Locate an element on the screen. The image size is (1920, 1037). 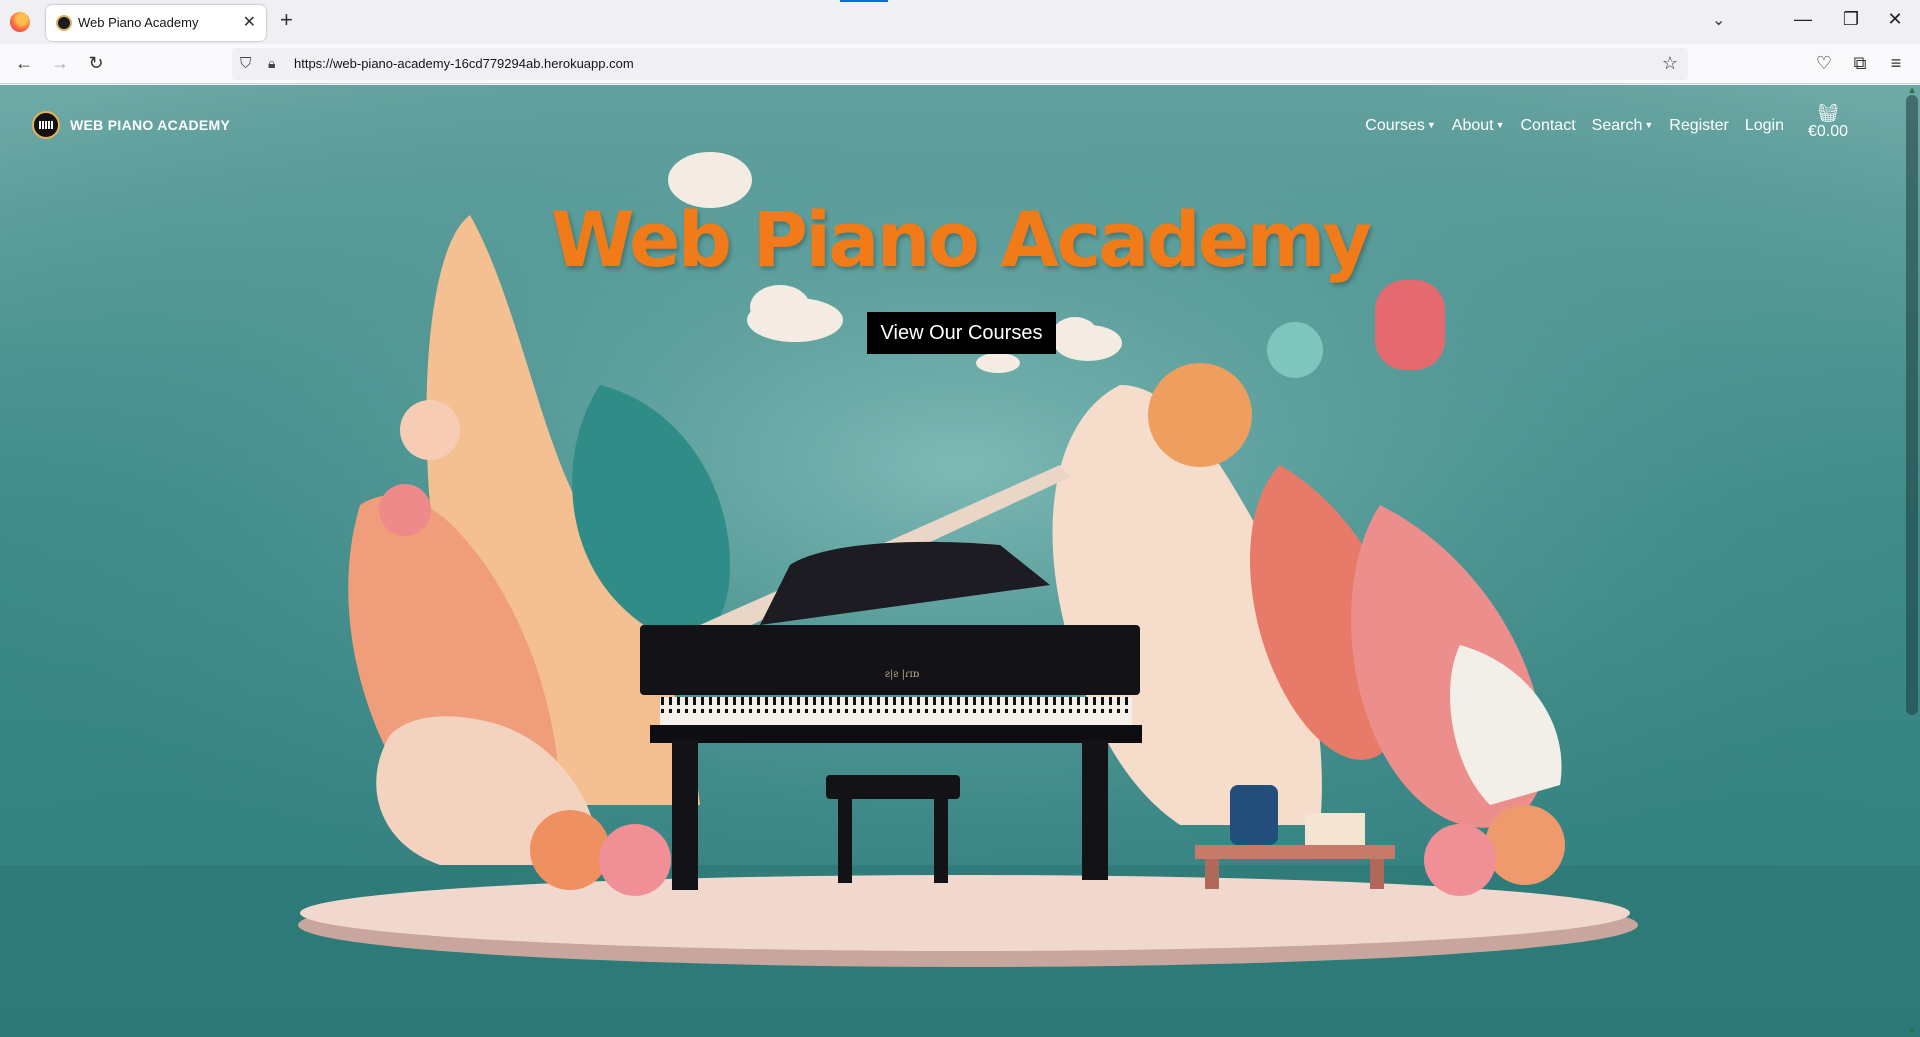
page-scrollbar: ▲ ▼ is located at coordinates (1912, 561).